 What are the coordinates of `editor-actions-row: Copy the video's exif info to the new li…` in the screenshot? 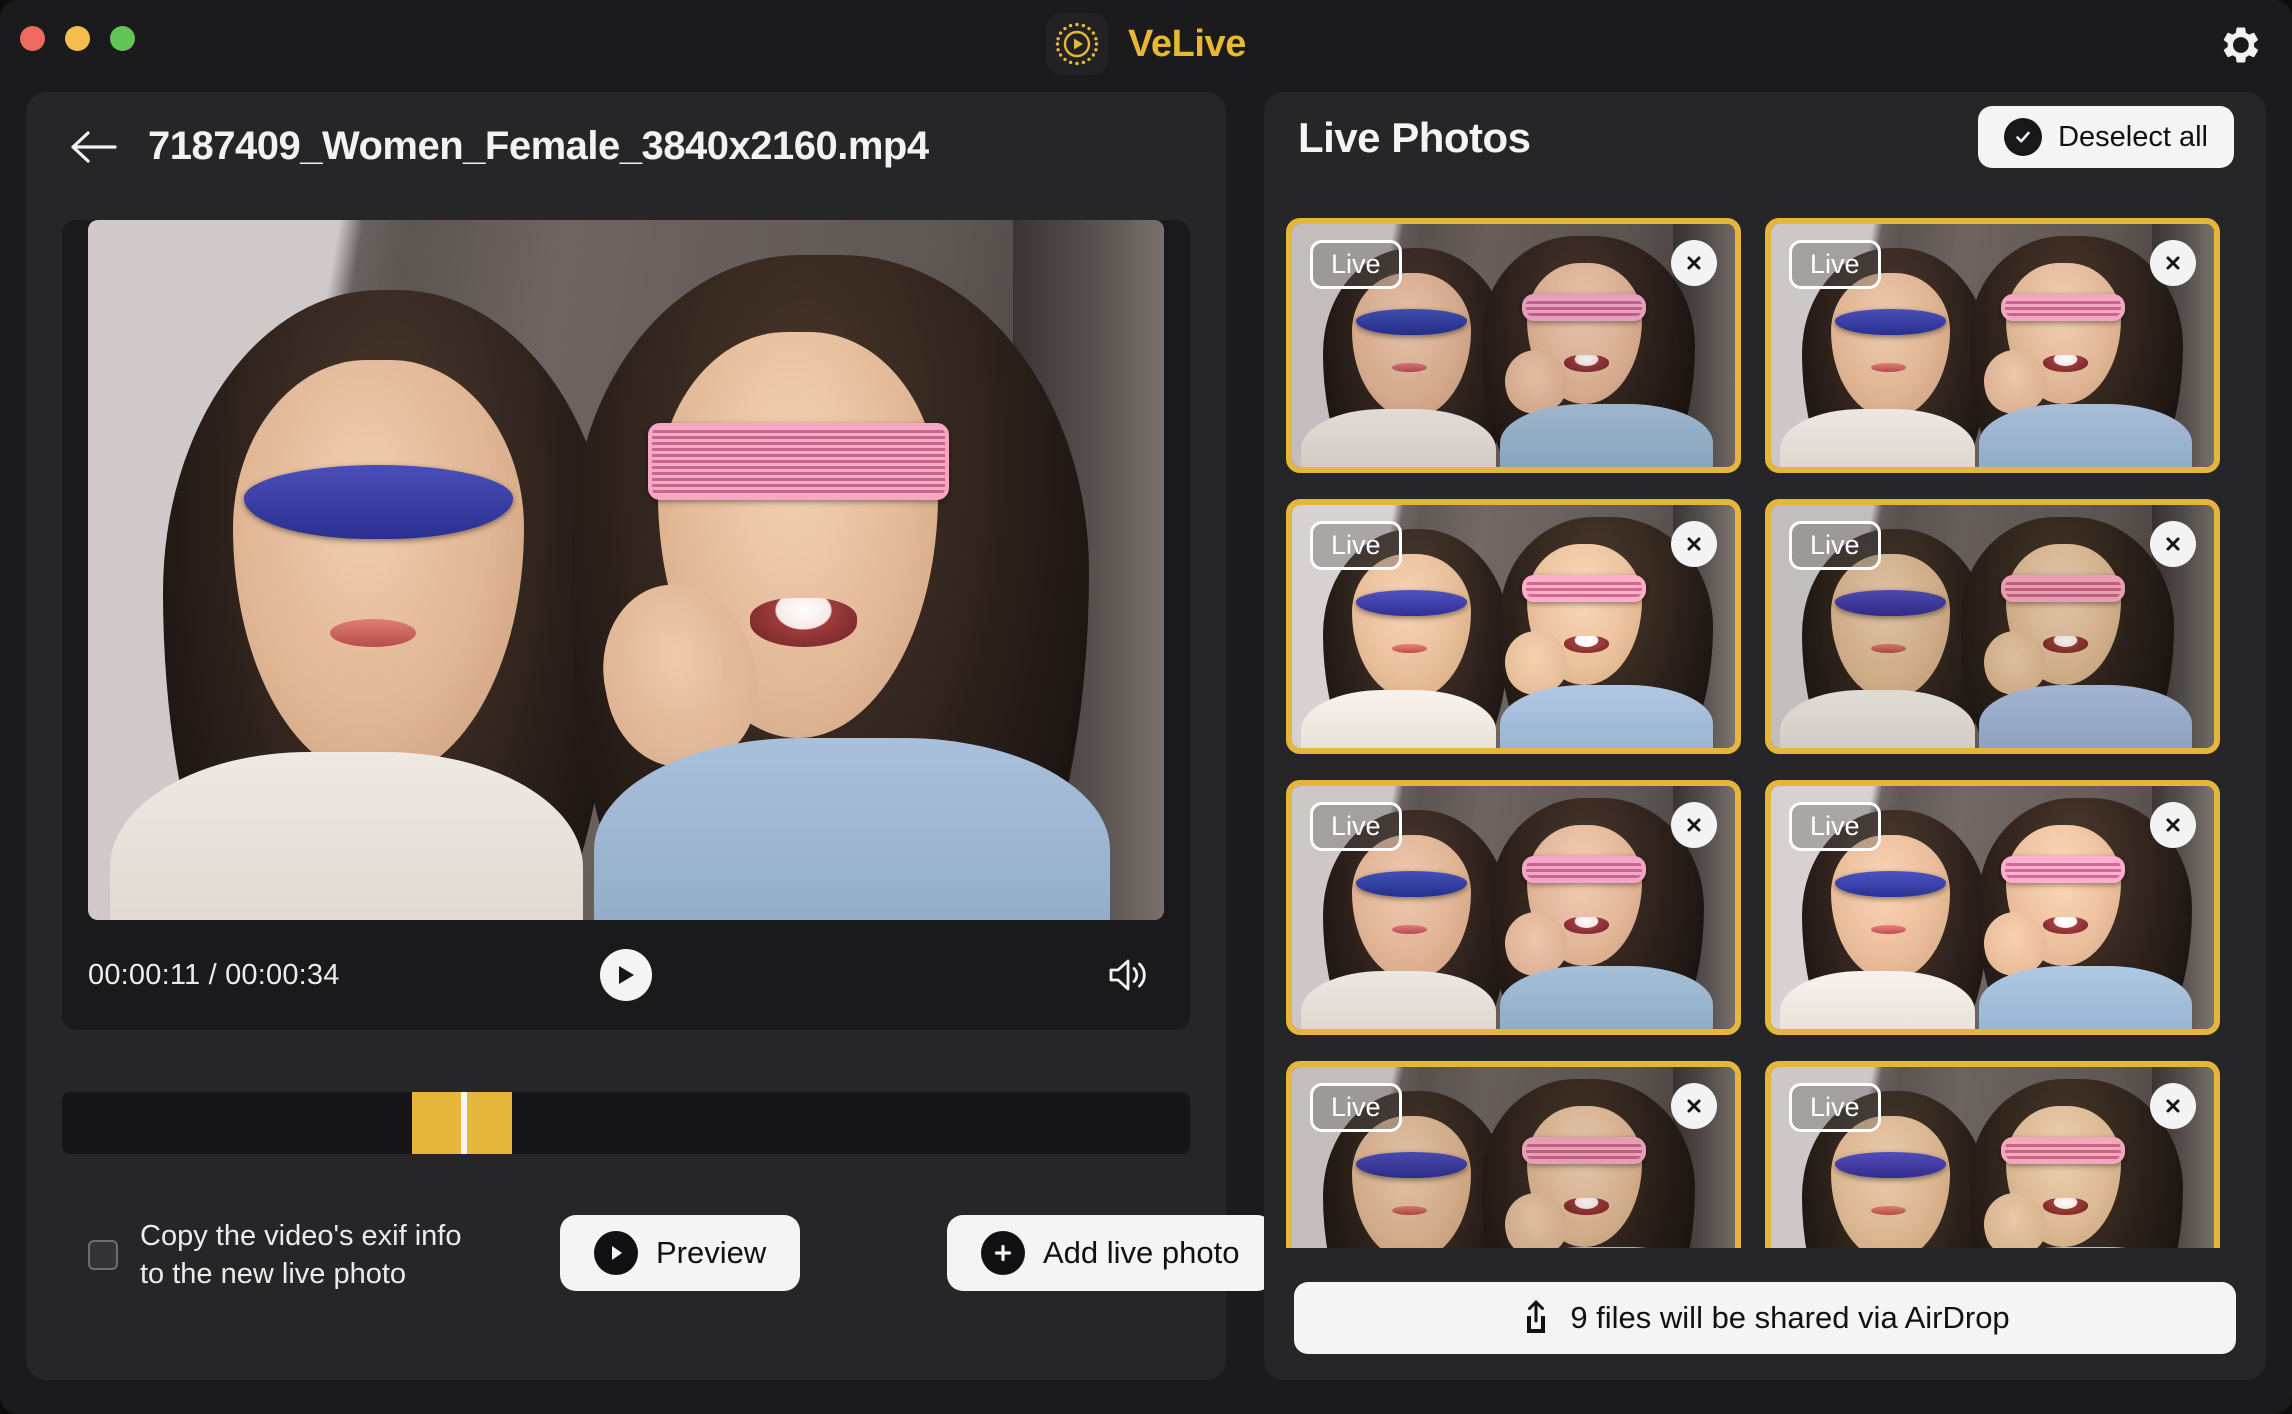 It's located at (668, 1262).